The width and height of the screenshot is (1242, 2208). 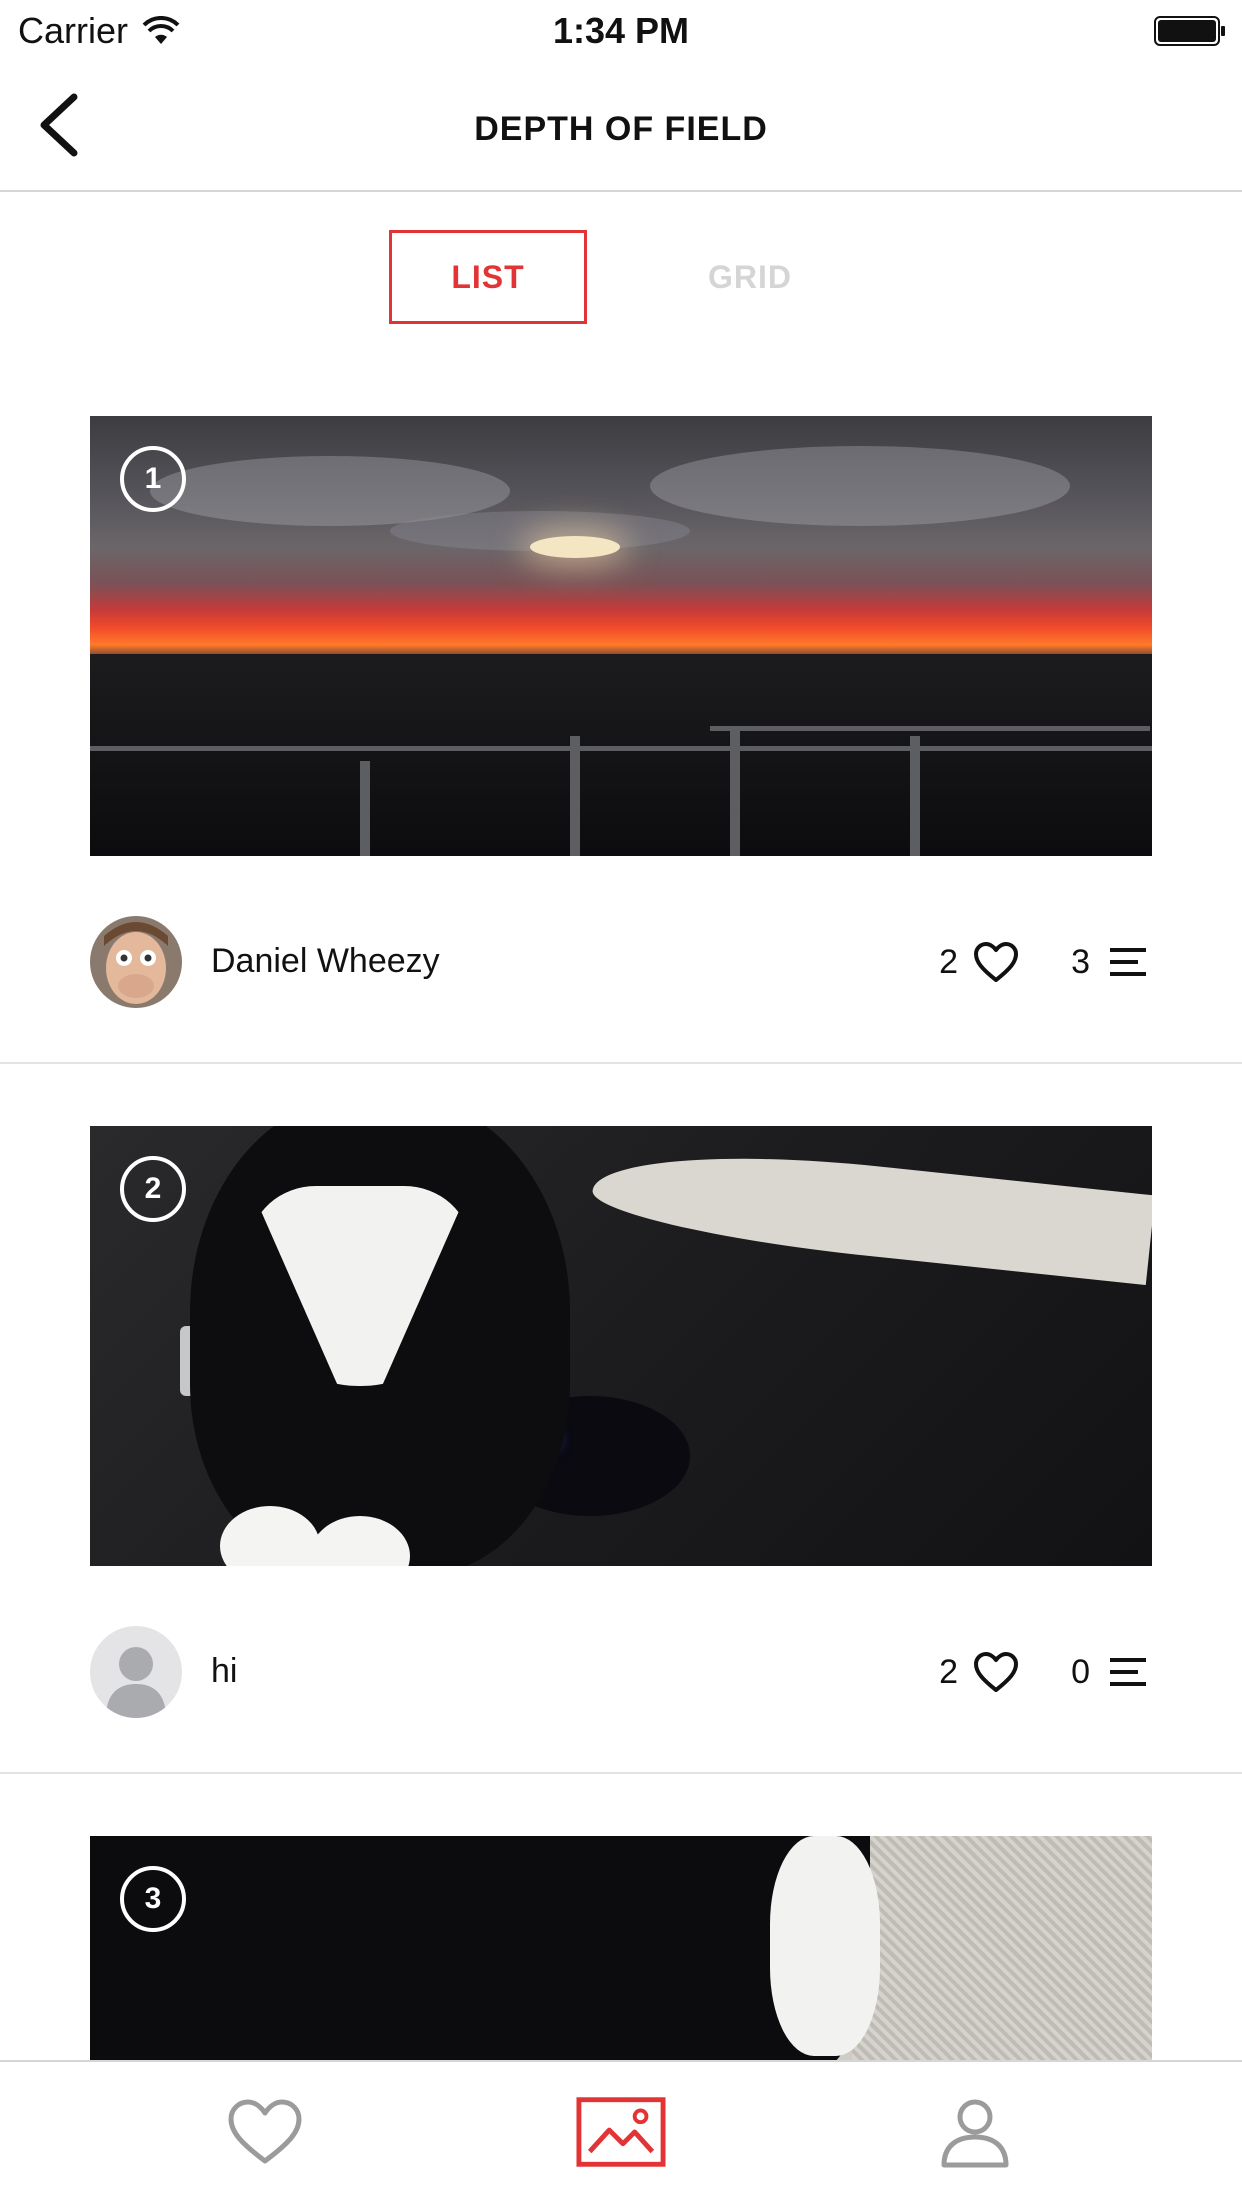 I want to click on status-bar: Carrier 1:34 PM, so click(x=621, y=30).